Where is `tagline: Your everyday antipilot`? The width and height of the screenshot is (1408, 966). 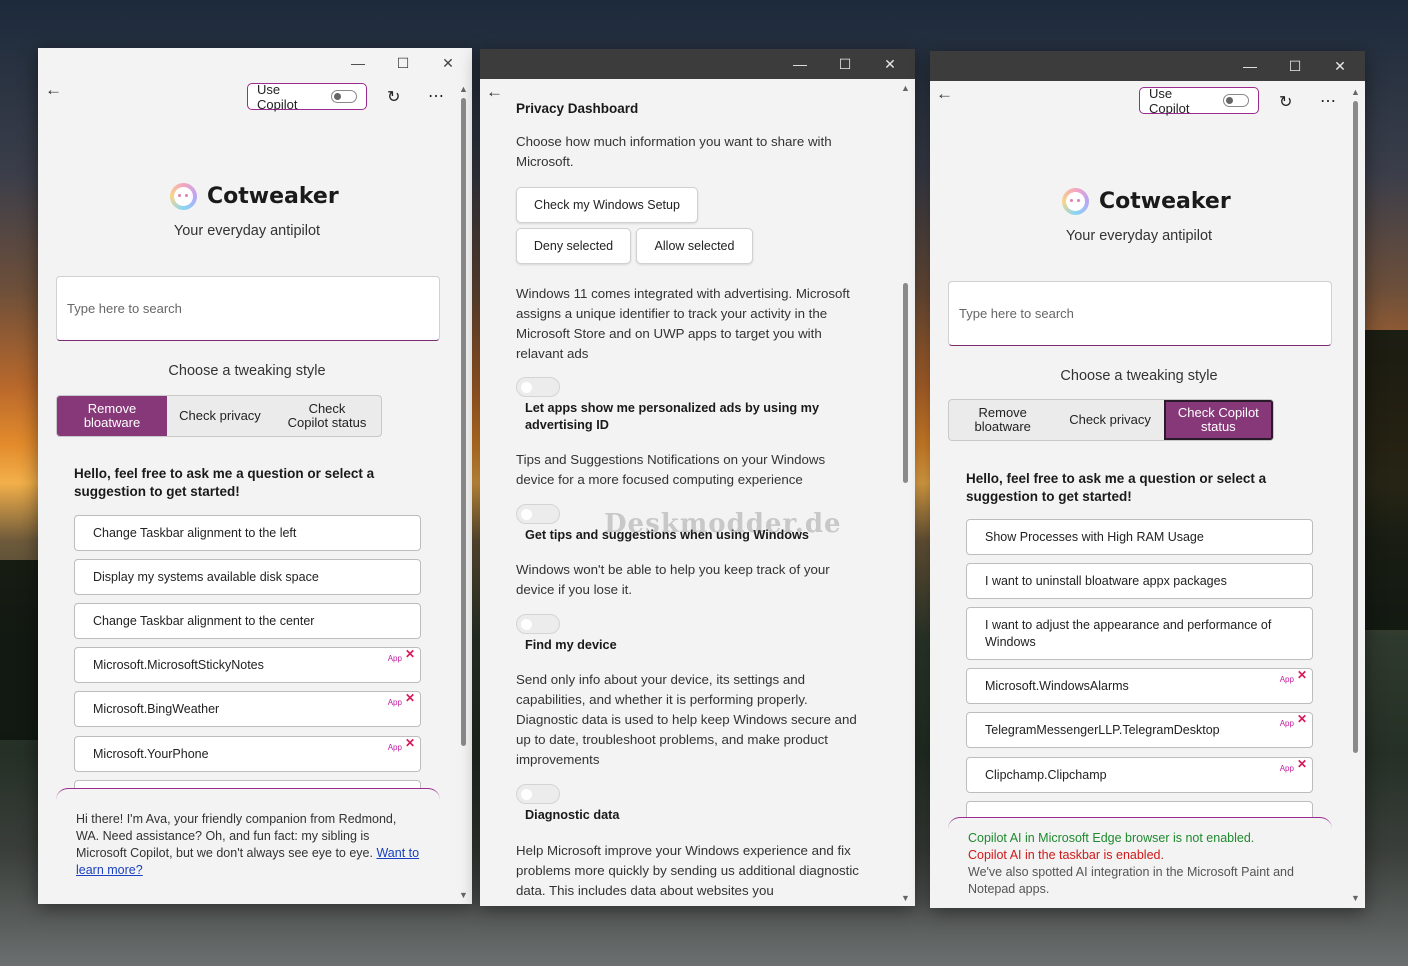 tagline: Your everyday antipilot is located at coordinates (1139, 236).